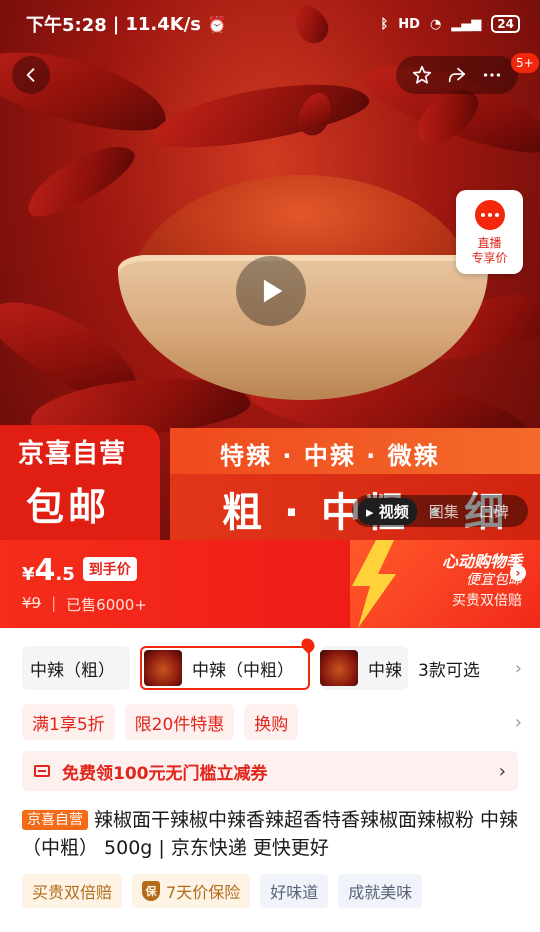 Image resolution: width=540 pixels, height=932 pixels. What do you see at coordinates (28, 574) in the screenshot?
I see `currency-symbol: ¥` at bounding box center [28, 574].